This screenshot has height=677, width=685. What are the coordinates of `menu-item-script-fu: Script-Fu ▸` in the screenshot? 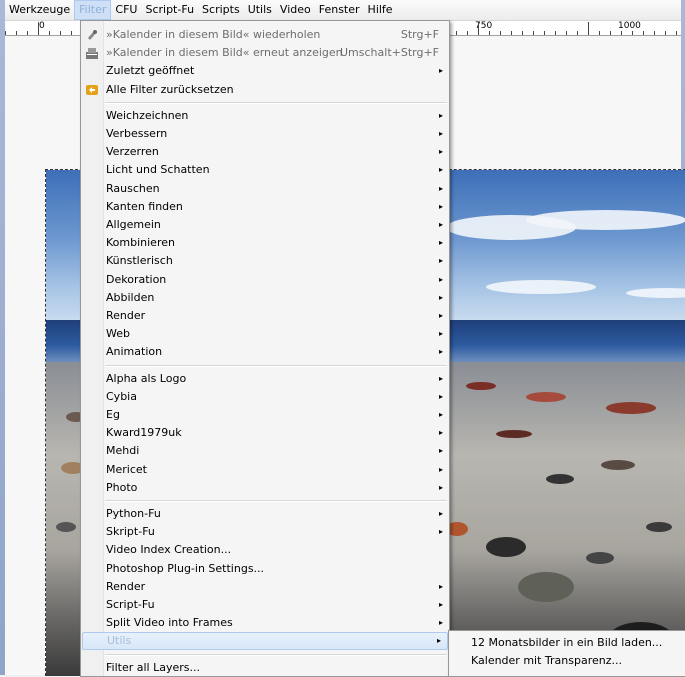 It's located at (265, 605).